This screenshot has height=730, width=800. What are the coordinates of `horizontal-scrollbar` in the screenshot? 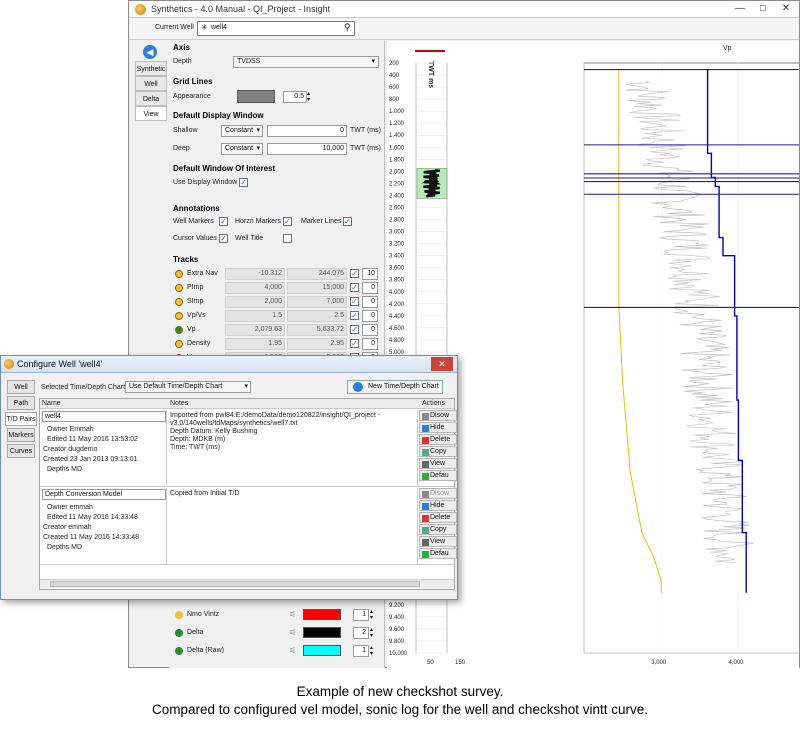 It's located at (247, 583).